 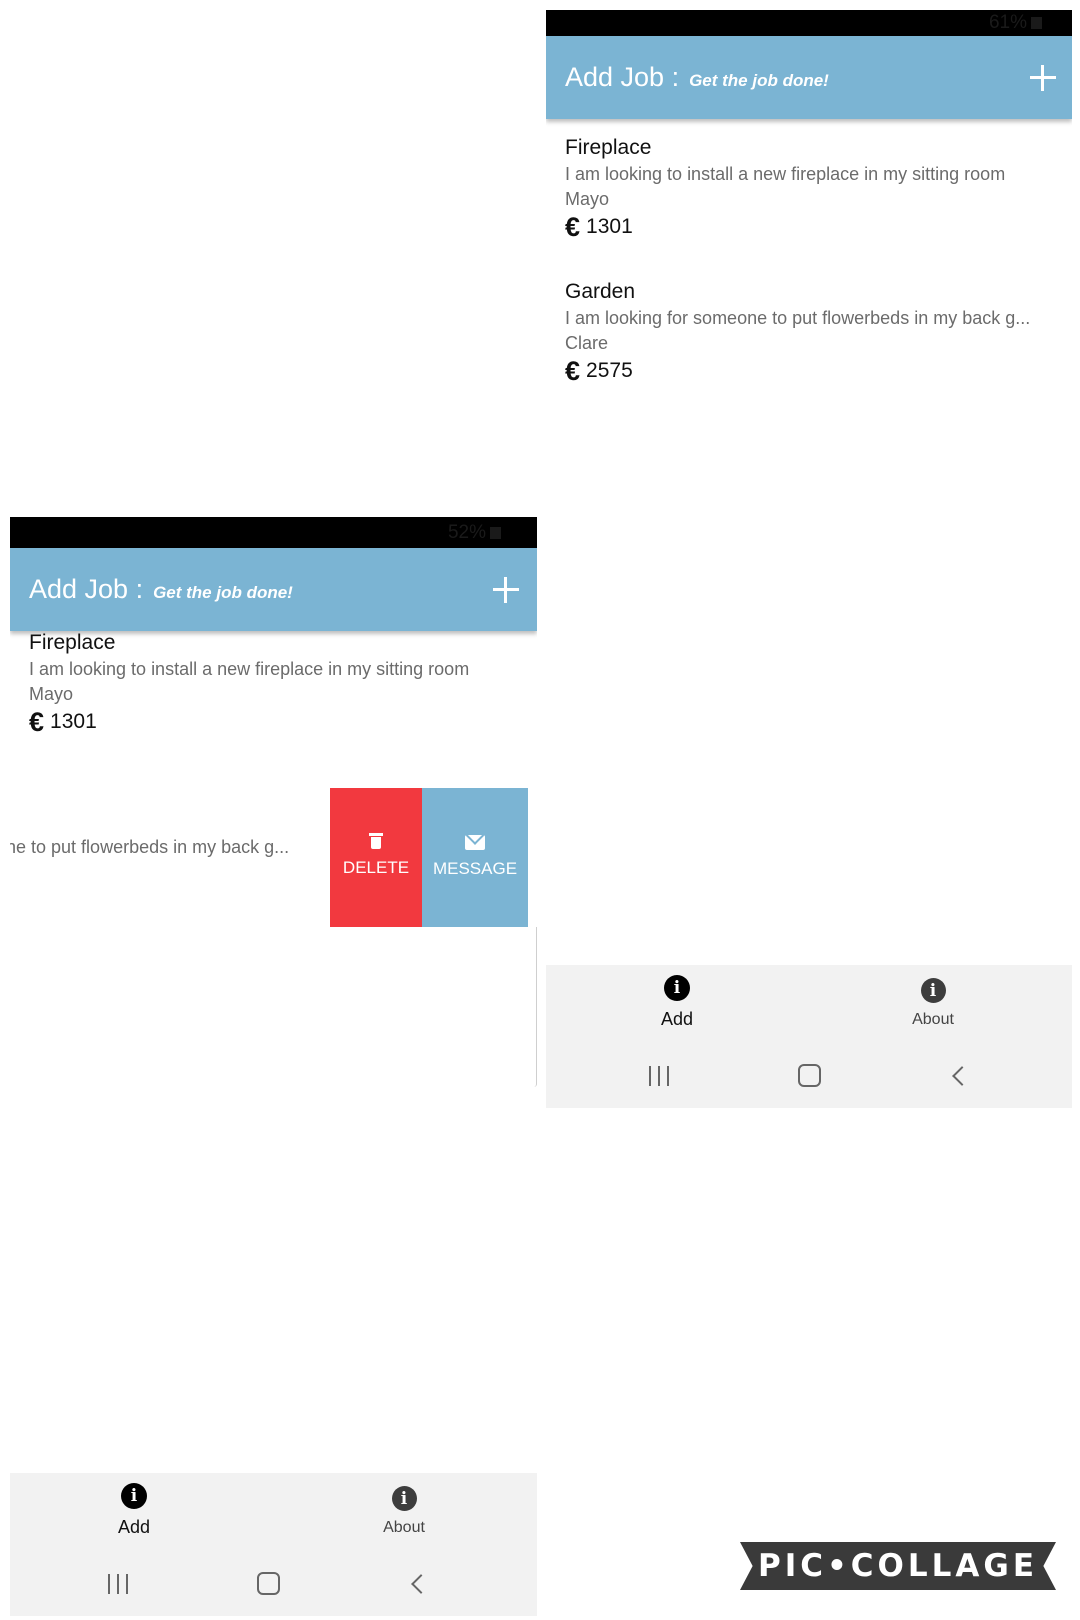 I want to click on delete-label: DELETE, so click(x=376, y=867).